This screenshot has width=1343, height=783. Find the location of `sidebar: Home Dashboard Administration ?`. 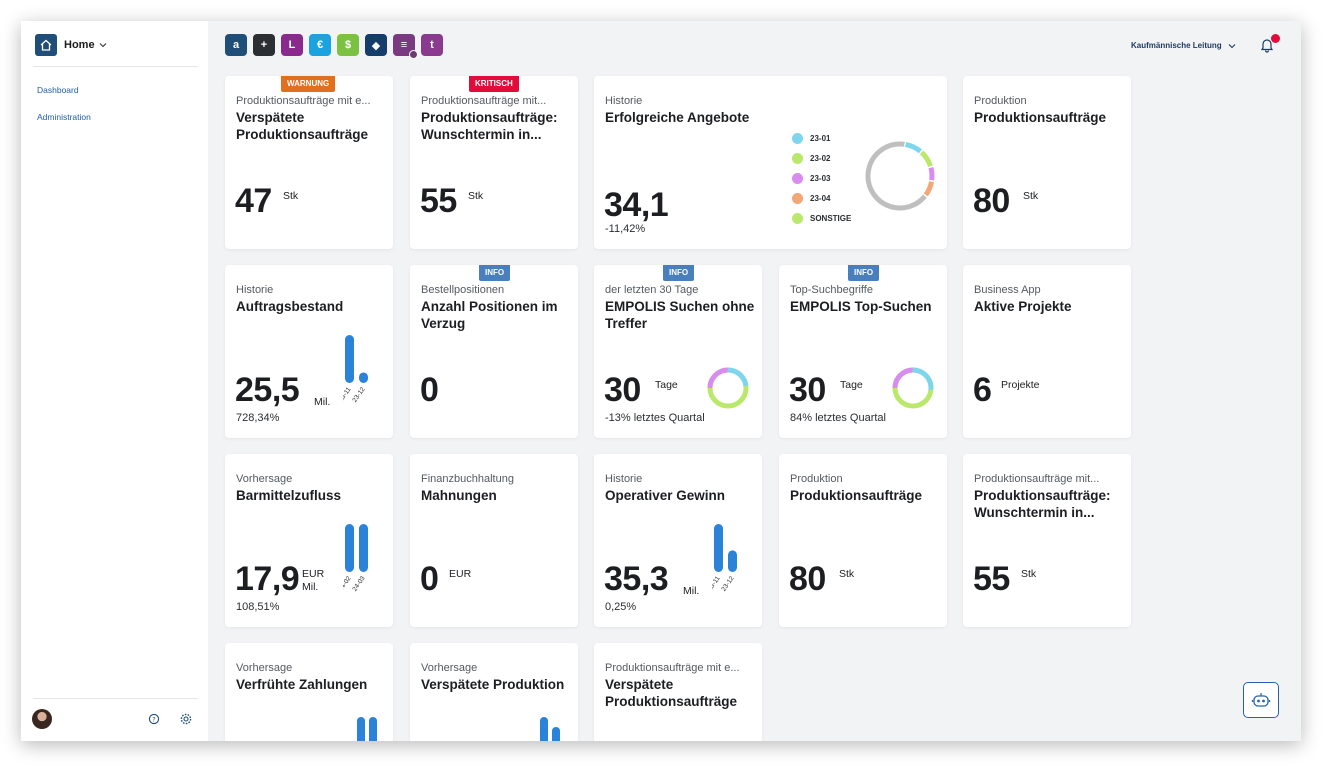

sidebar: Home Dashboard Administration ? is located at coordinates (114, 381).